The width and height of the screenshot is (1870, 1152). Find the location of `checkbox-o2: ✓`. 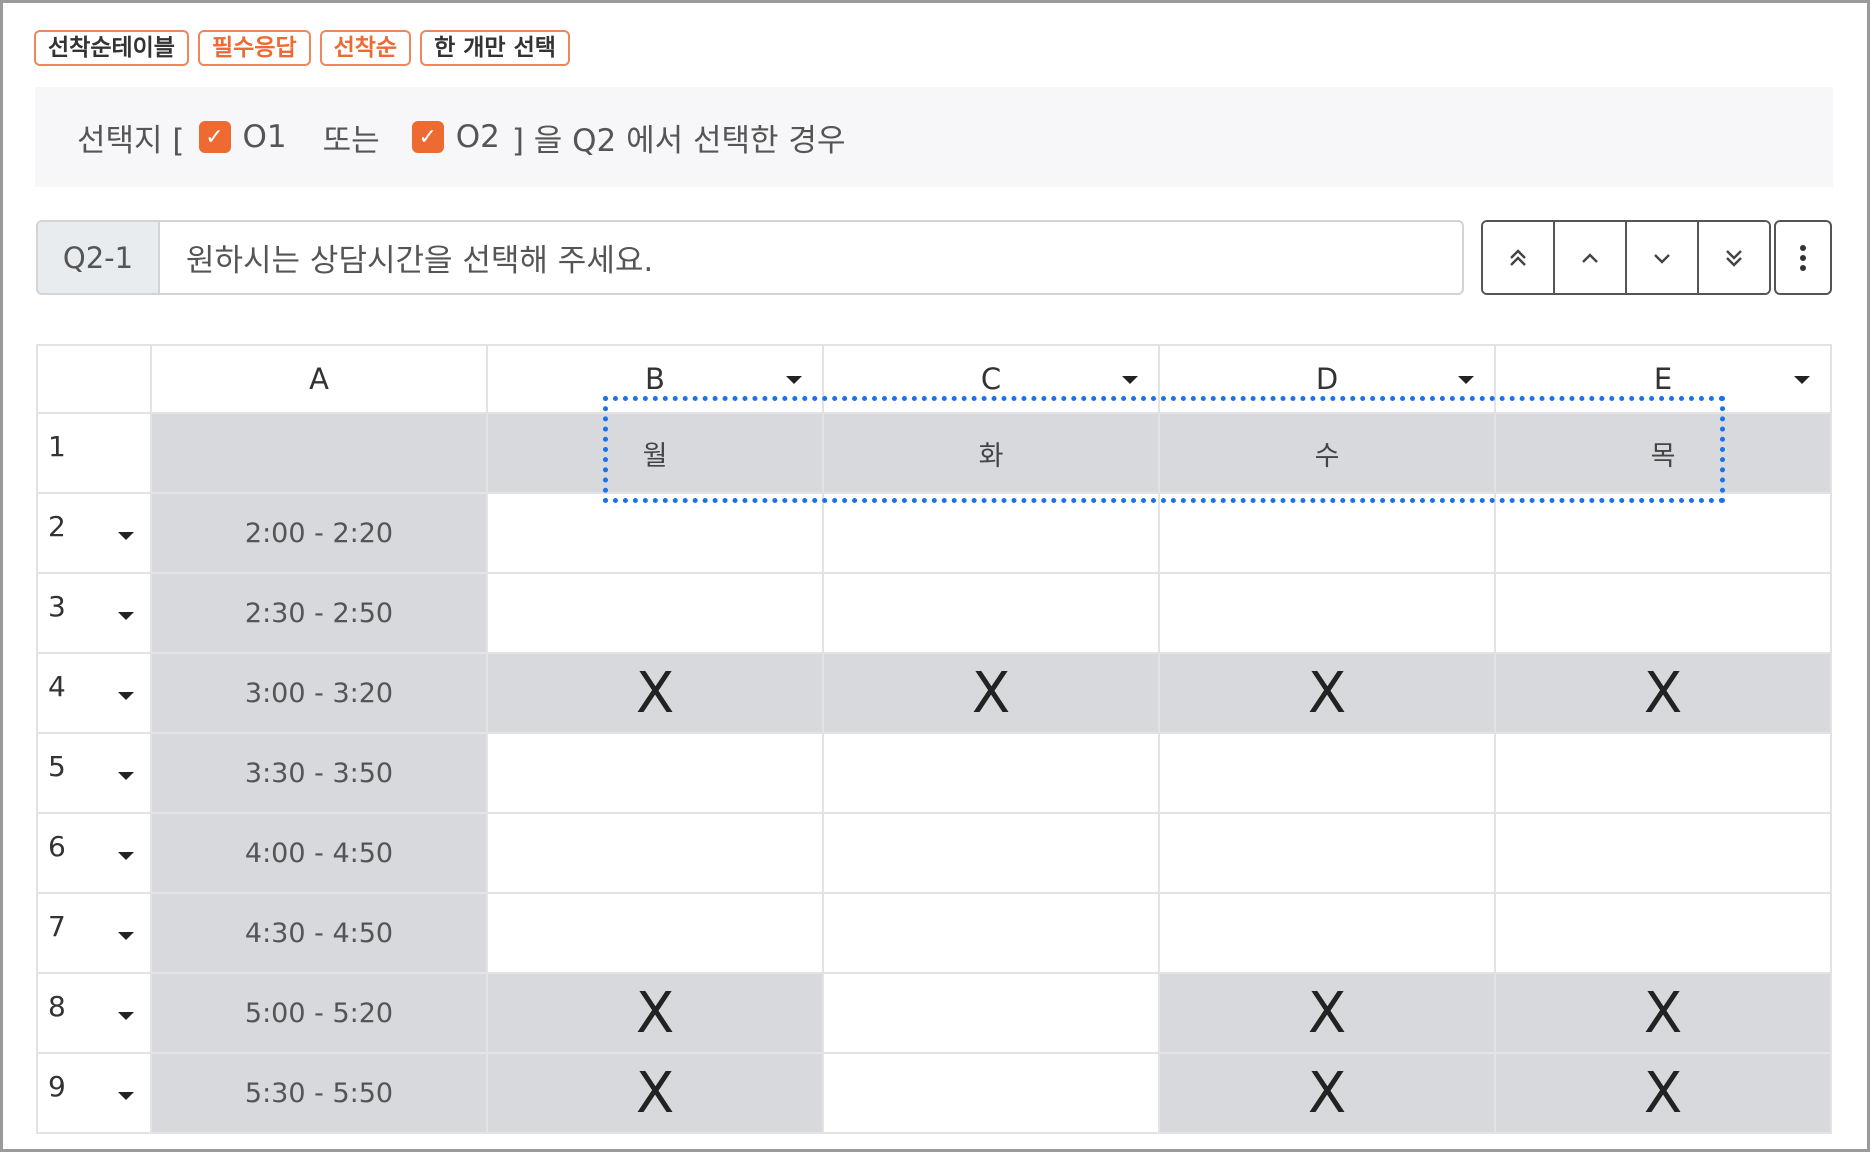

checkbox-o2: ✓ is located at coordinates (427, 137).